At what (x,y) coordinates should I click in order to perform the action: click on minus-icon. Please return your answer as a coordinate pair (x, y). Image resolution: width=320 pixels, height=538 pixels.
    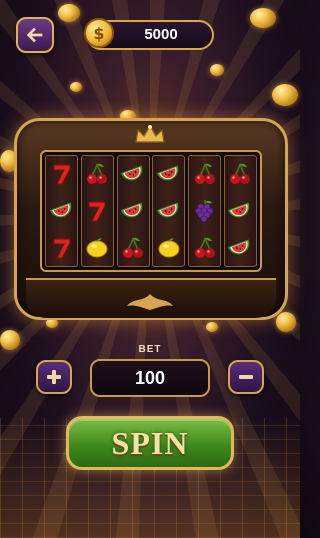
    Looking at the image, I should click on (246, 377).